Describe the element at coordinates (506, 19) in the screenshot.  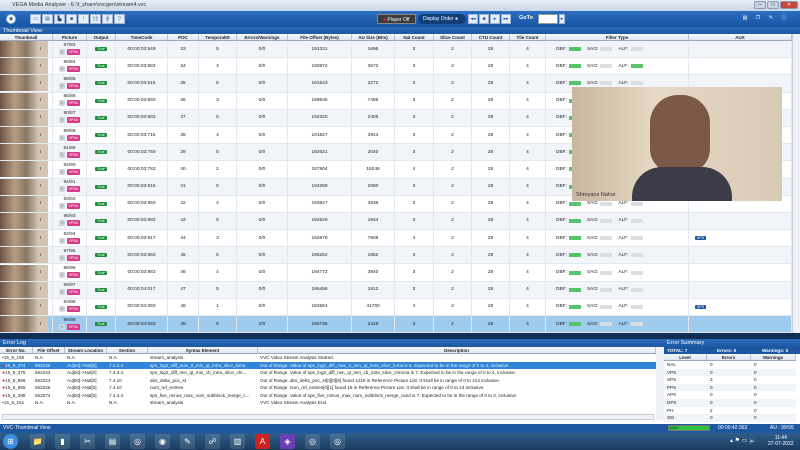
I see `last-frame-button: ▸▸` at that location.